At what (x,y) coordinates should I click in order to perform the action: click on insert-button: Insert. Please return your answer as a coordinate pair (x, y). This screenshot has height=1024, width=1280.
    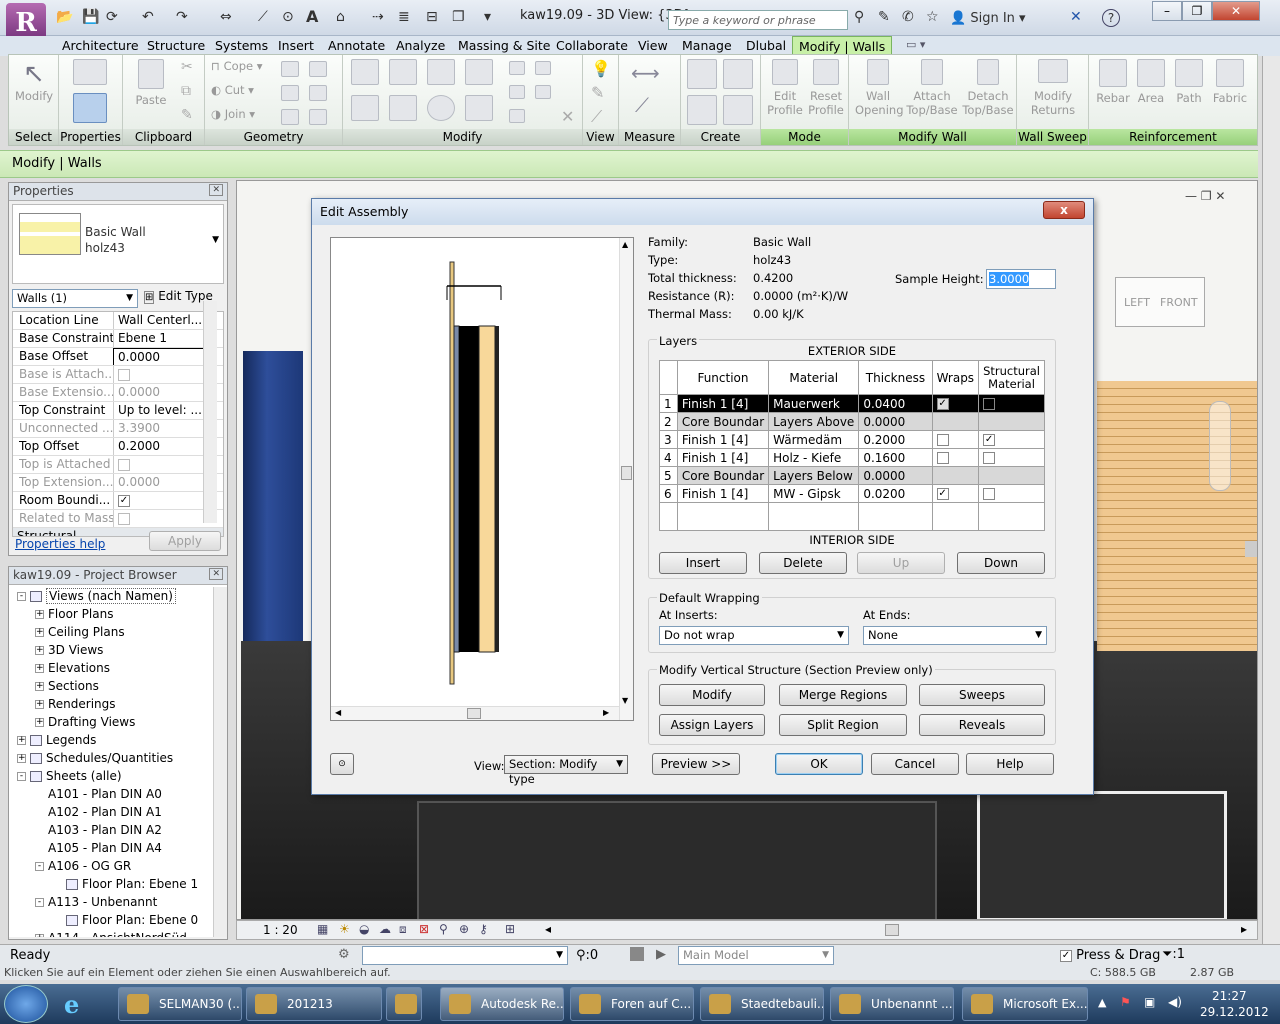
    Looking at the image, I should click on (703, 563).